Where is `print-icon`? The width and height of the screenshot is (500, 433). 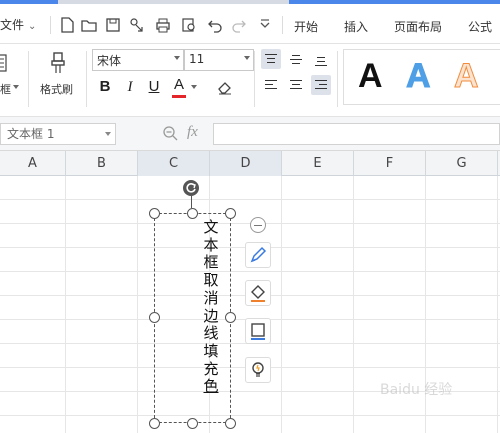
print-icon is located at coordinates (163, 25).